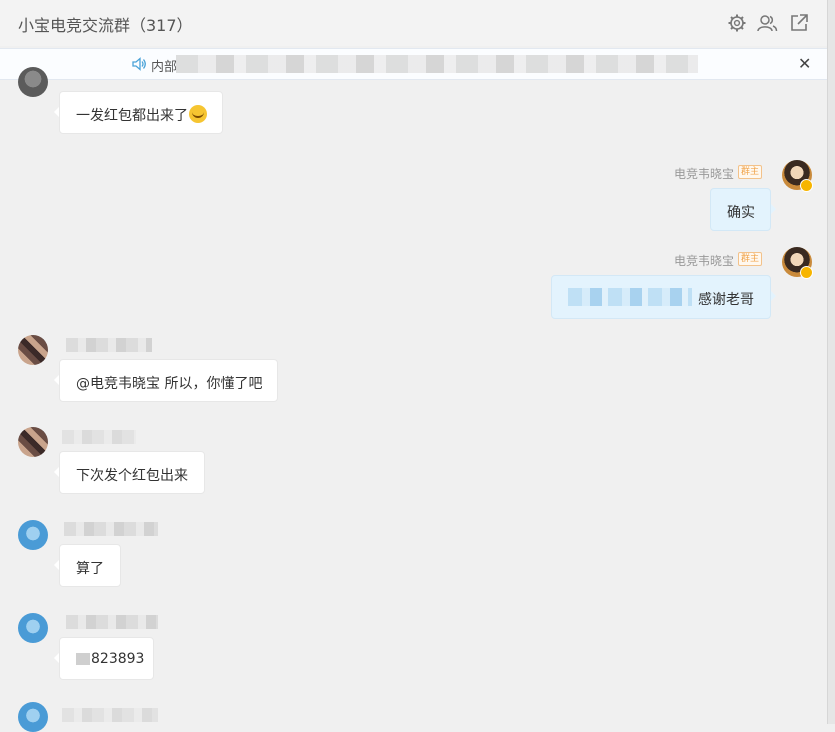  What do you see at coordinates (132, 476) in the screenshot?
I see `message-text: 下次发个红包出来` at bounding box center [132, 476].